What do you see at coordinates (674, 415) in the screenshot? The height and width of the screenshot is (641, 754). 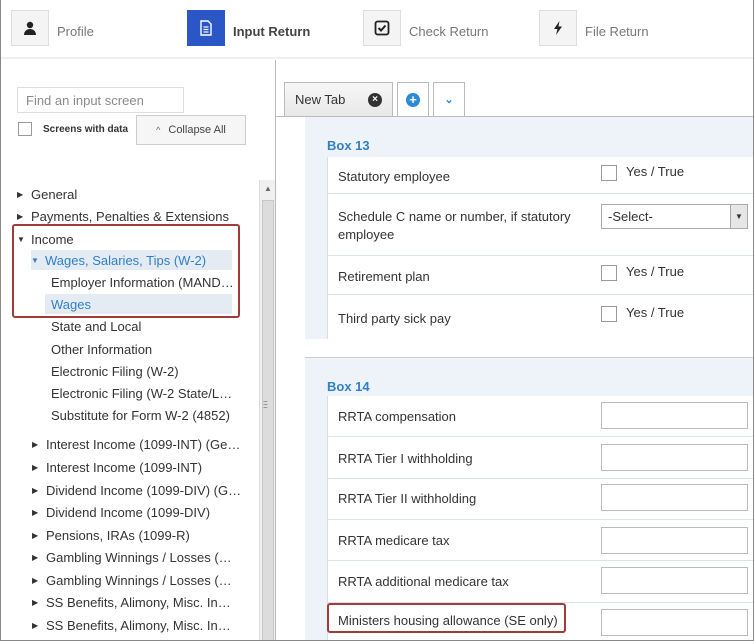 I see `rrta-compensation-input` at bounding box center [674, 415].